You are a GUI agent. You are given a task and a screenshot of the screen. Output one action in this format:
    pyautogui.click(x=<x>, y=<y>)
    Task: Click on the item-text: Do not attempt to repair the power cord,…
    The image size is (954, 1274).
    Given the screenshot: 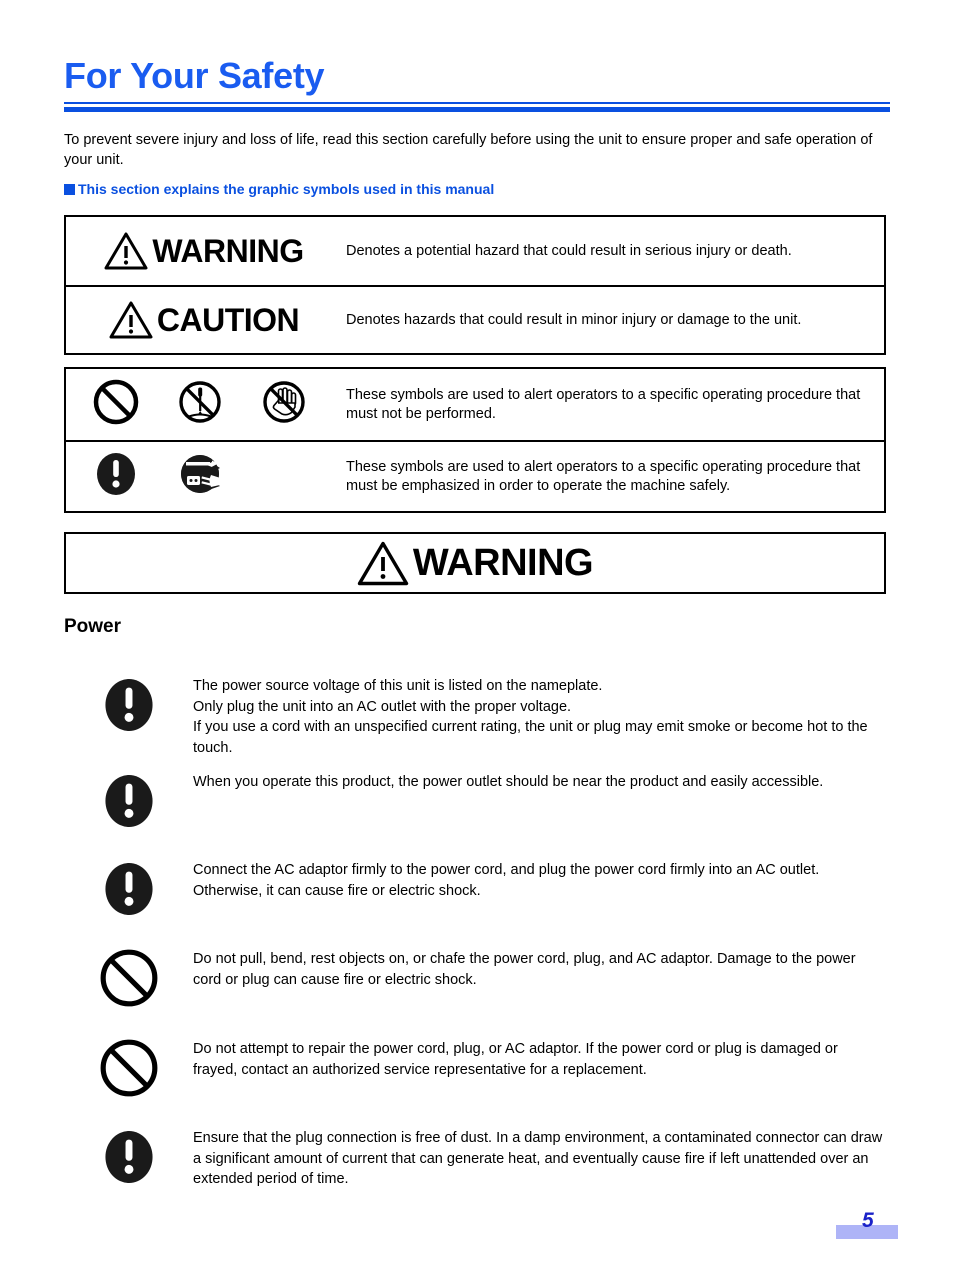 What is the action you would take?
    pyautogui.click(x=541, y=1055)
    